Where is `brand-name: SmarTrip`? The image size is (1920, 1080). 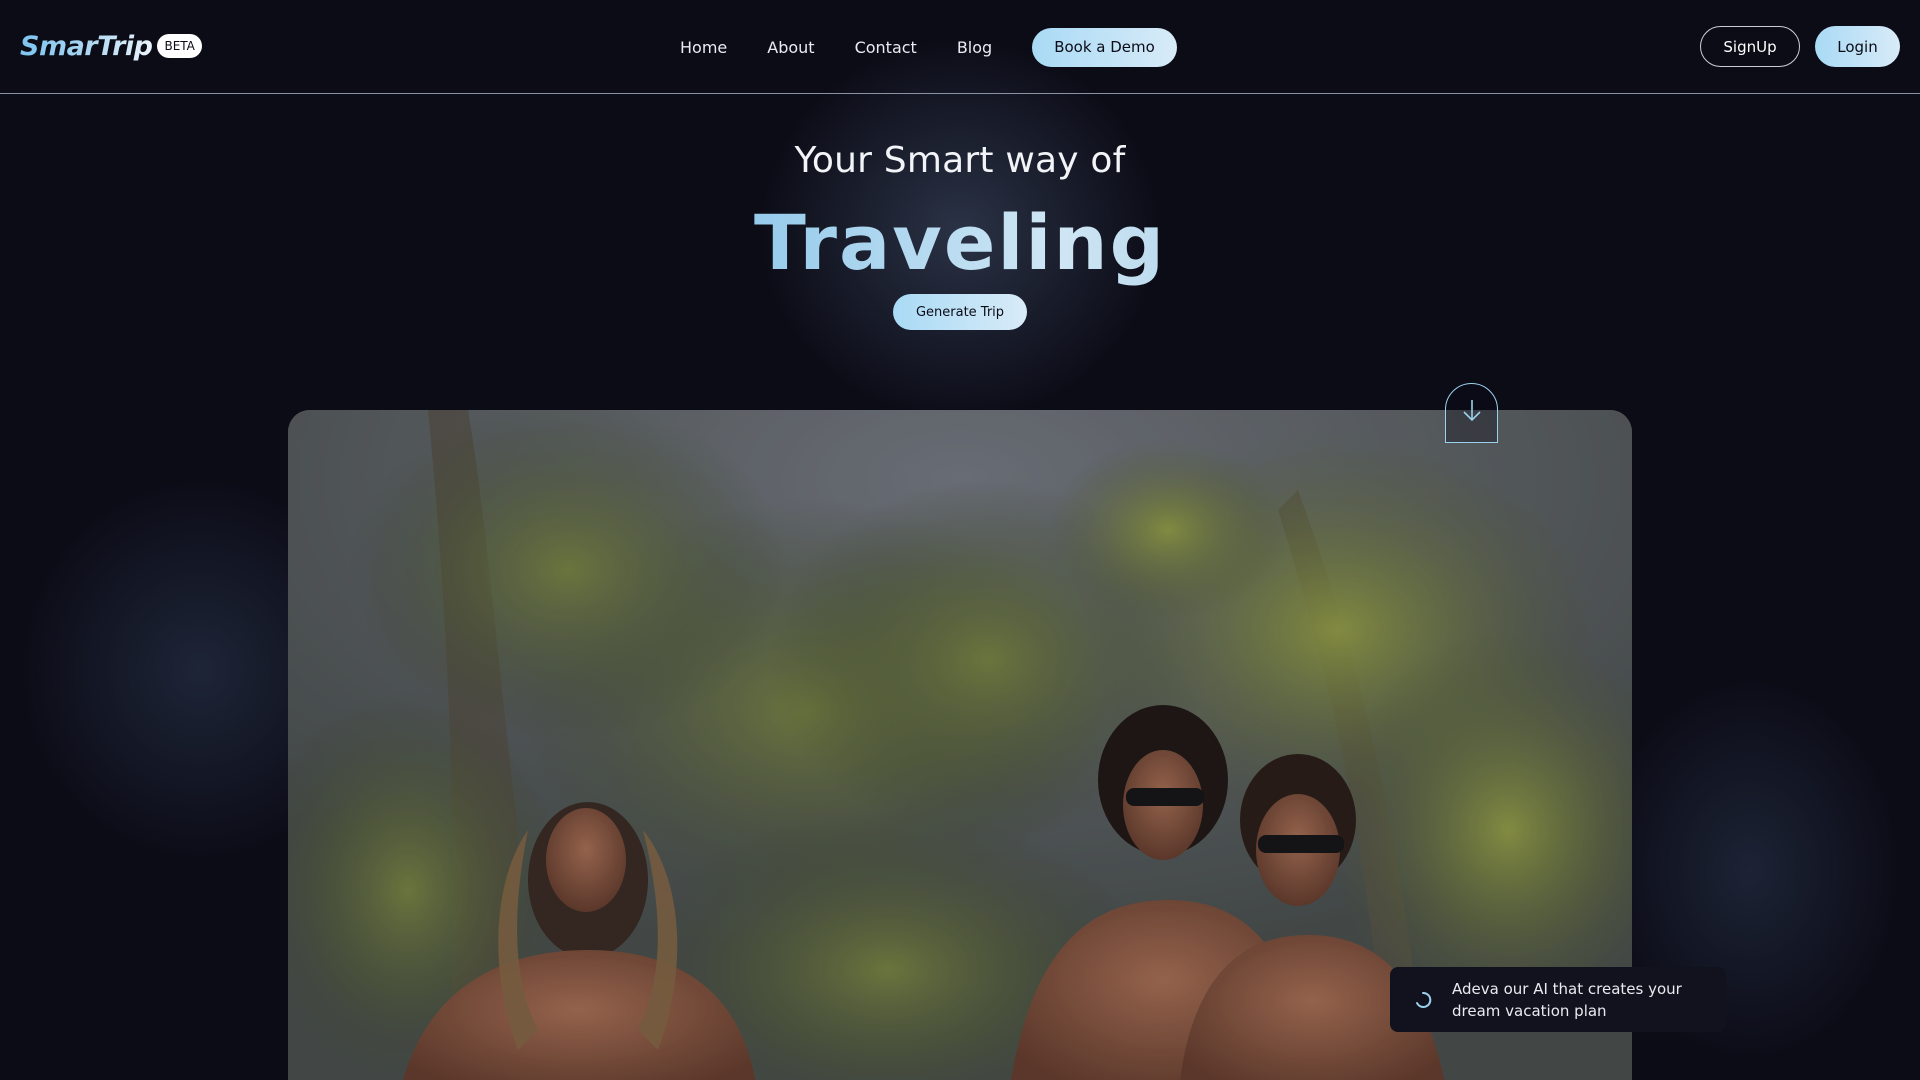 brand-name: SmarTrip is located at coordinates (86, 46).